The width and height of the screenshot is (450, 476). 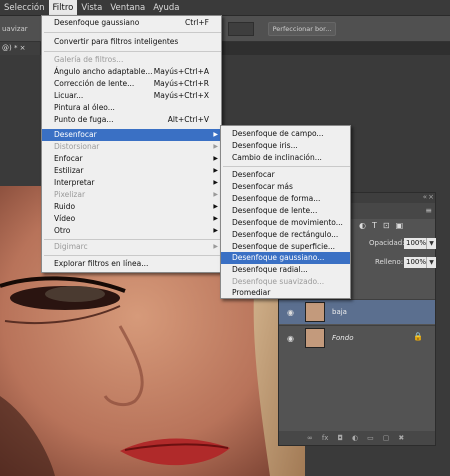 What do you see at coordinates (131, 96) in the screenshot?
I see `menu-item-liquify: Licuar... Mayús+Ctrl+X` at bounding box center [131, 96].